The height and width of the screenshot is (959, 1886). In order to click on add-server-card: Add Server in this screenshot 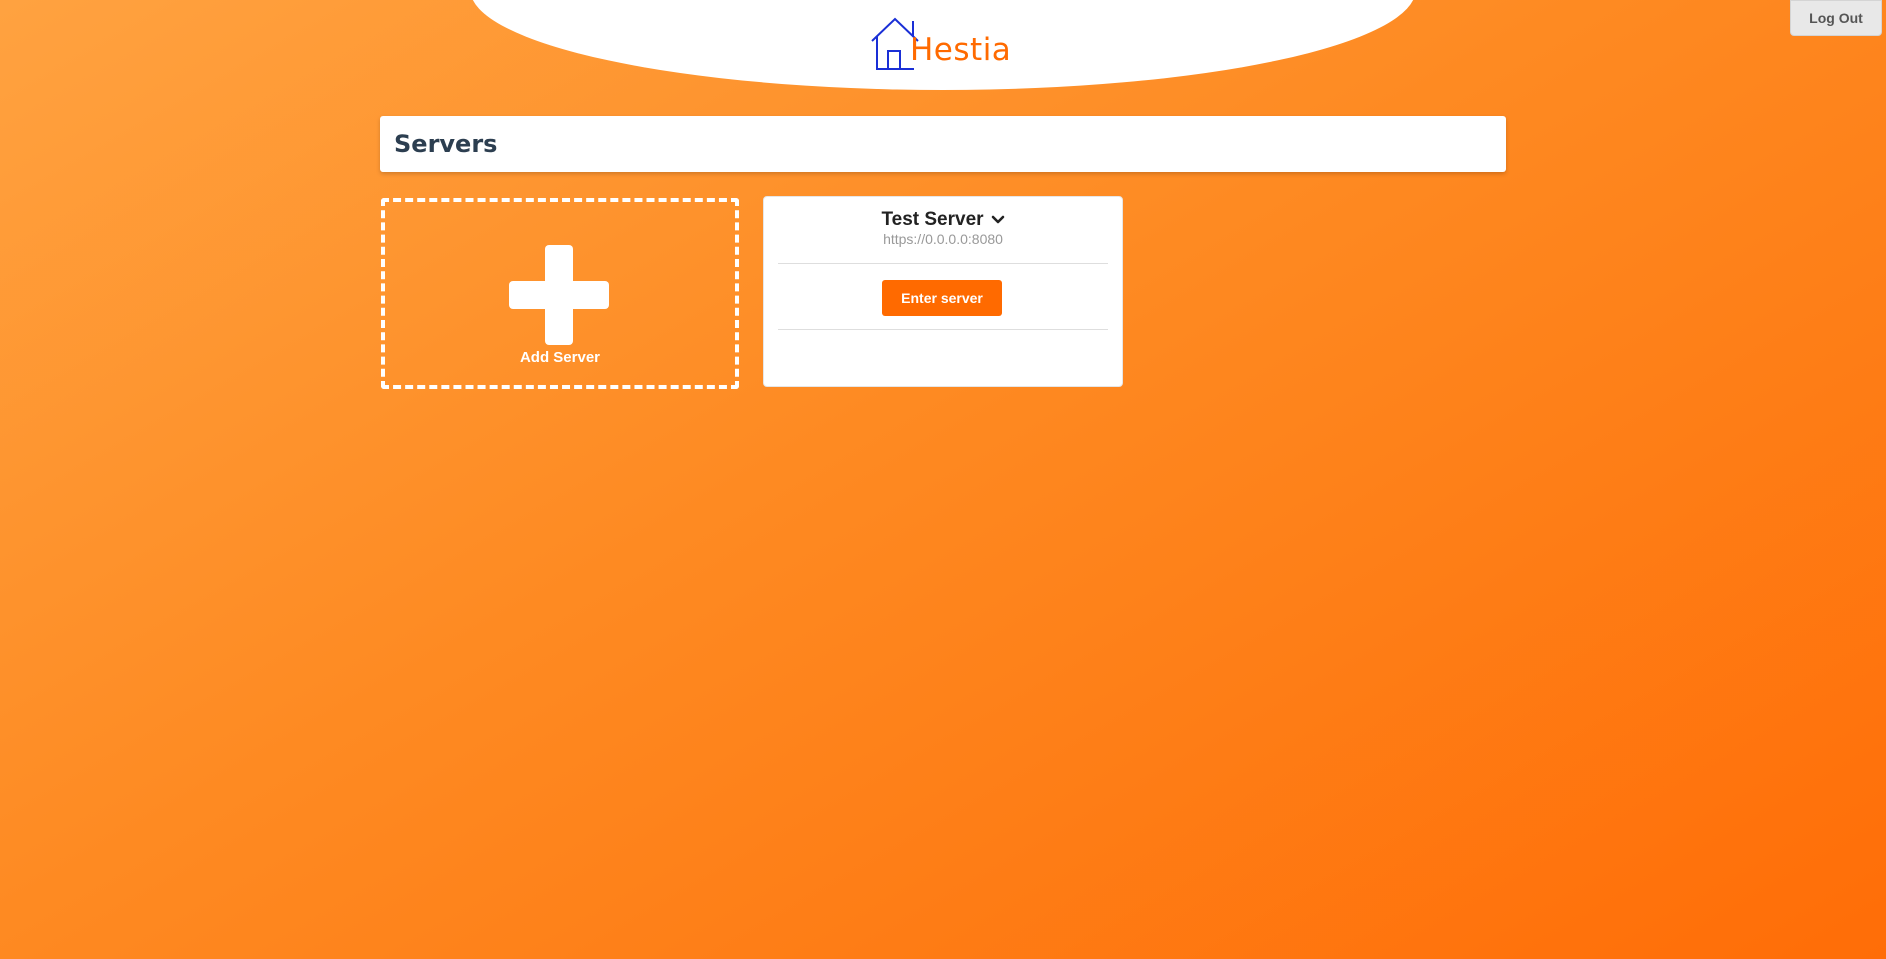, I will do `click(560, 293)`.